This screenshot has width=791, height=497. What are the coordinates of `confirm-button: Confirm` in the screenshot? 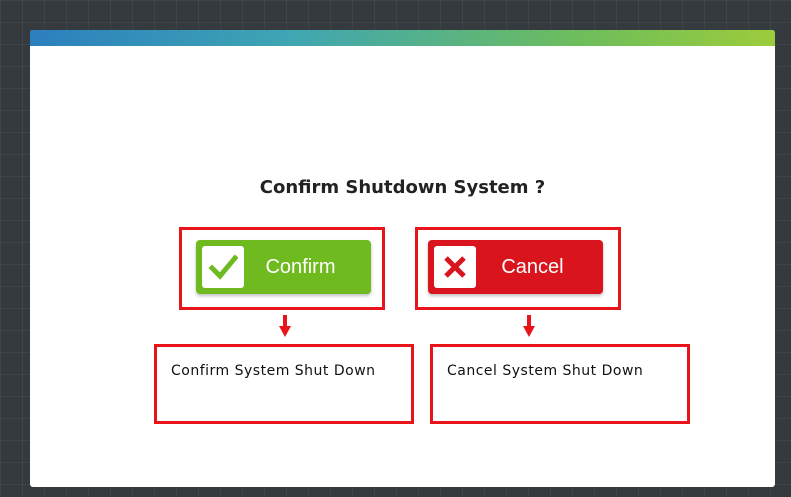 It's located at (283, 267).